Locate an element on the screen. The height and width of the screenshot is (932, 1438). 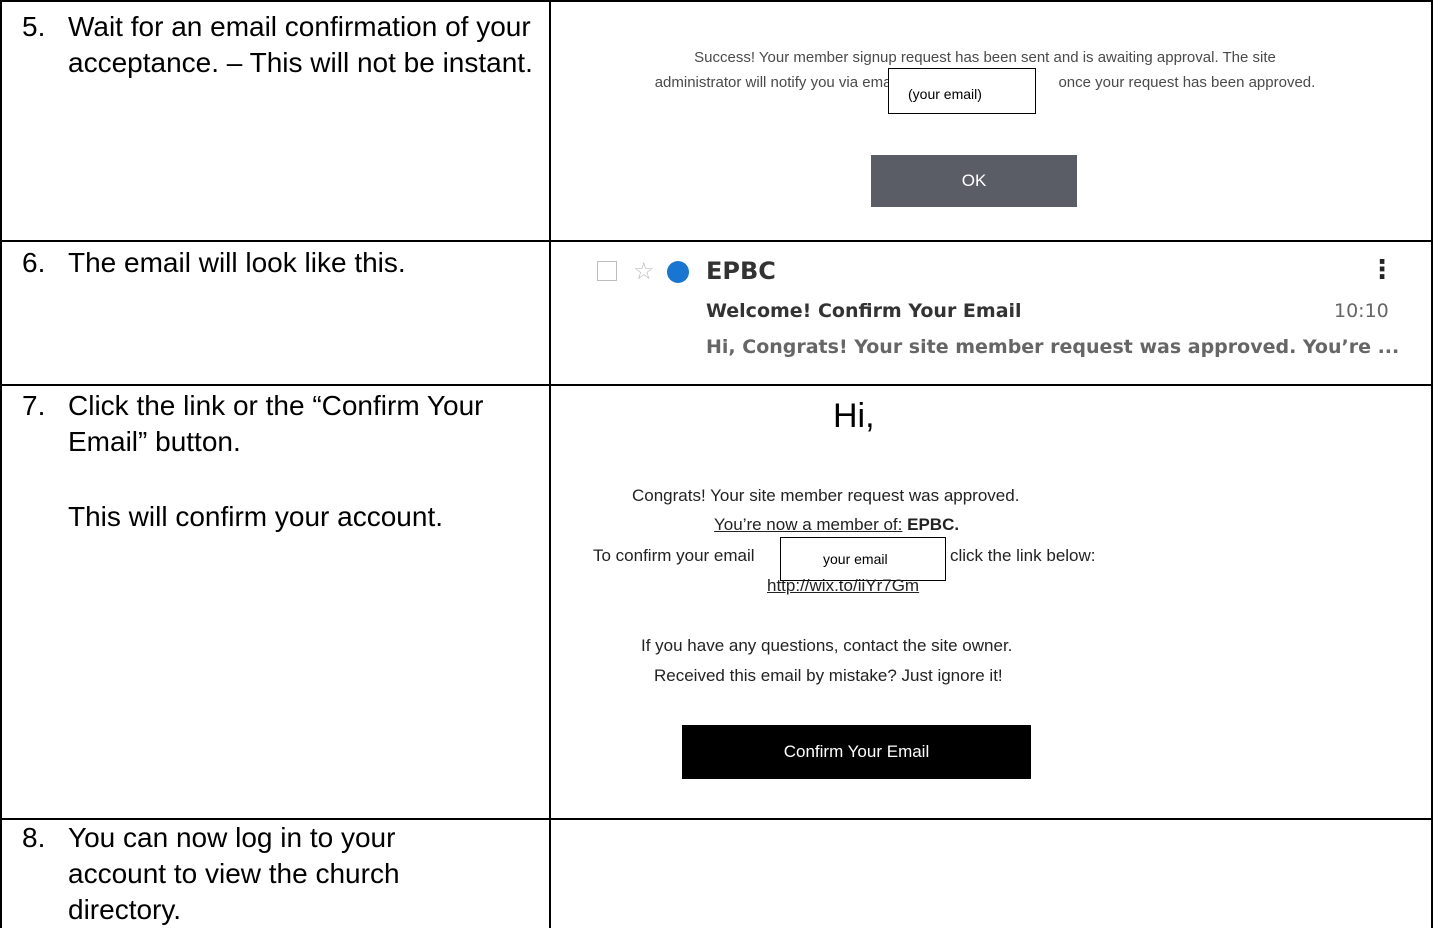
star-icon: ☆ is located at coordinates (644, 271).